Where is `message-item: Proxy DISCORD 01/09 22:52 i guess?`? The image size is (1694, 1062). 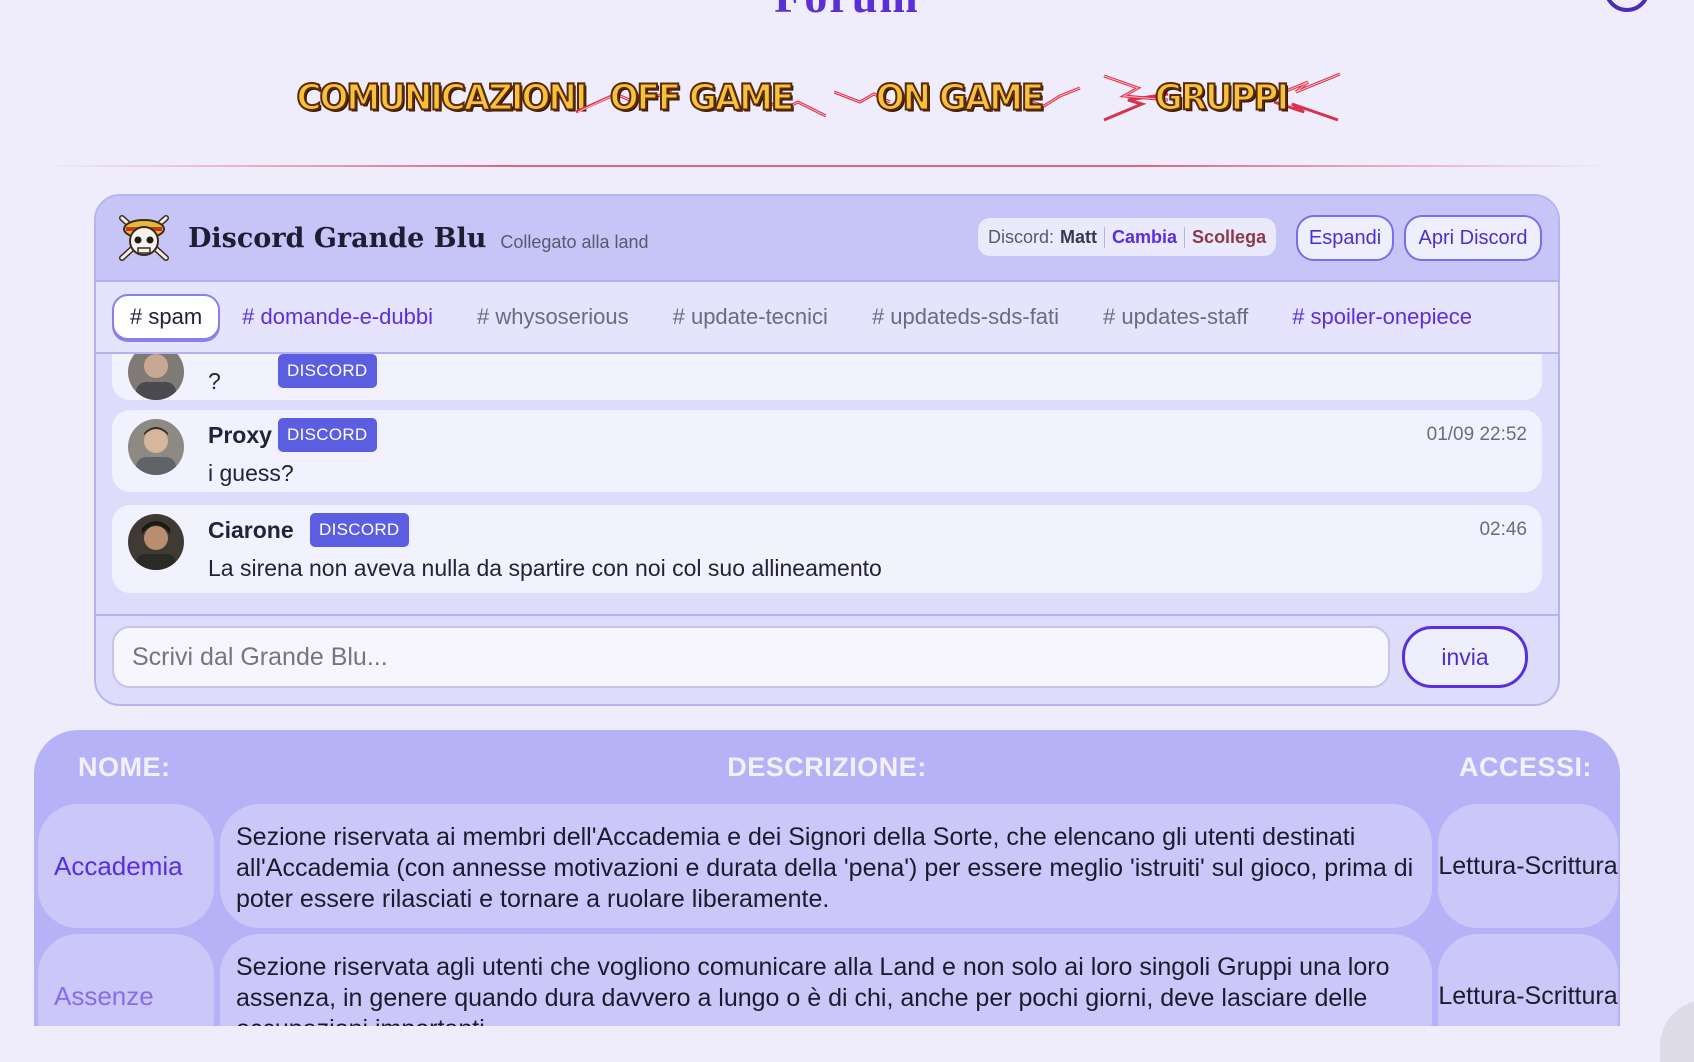
message-item: Proxy DISCORD 01/09 22:52 i guess? is located at coordinates (827, 451).